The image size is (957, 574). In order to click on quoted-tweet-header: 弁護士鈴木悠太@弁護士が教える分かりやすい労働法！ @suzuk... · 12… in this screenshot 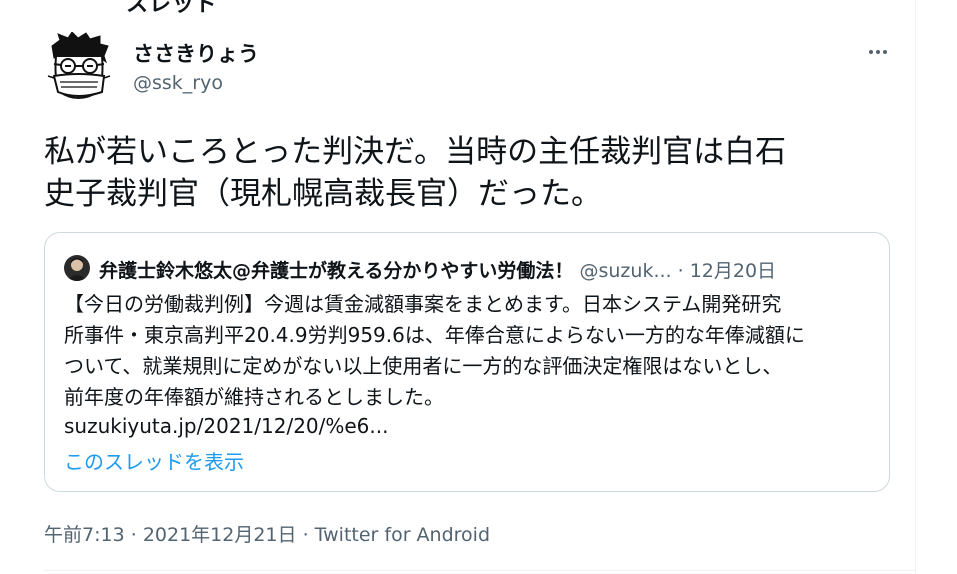, I will do `click(489, 269)`.